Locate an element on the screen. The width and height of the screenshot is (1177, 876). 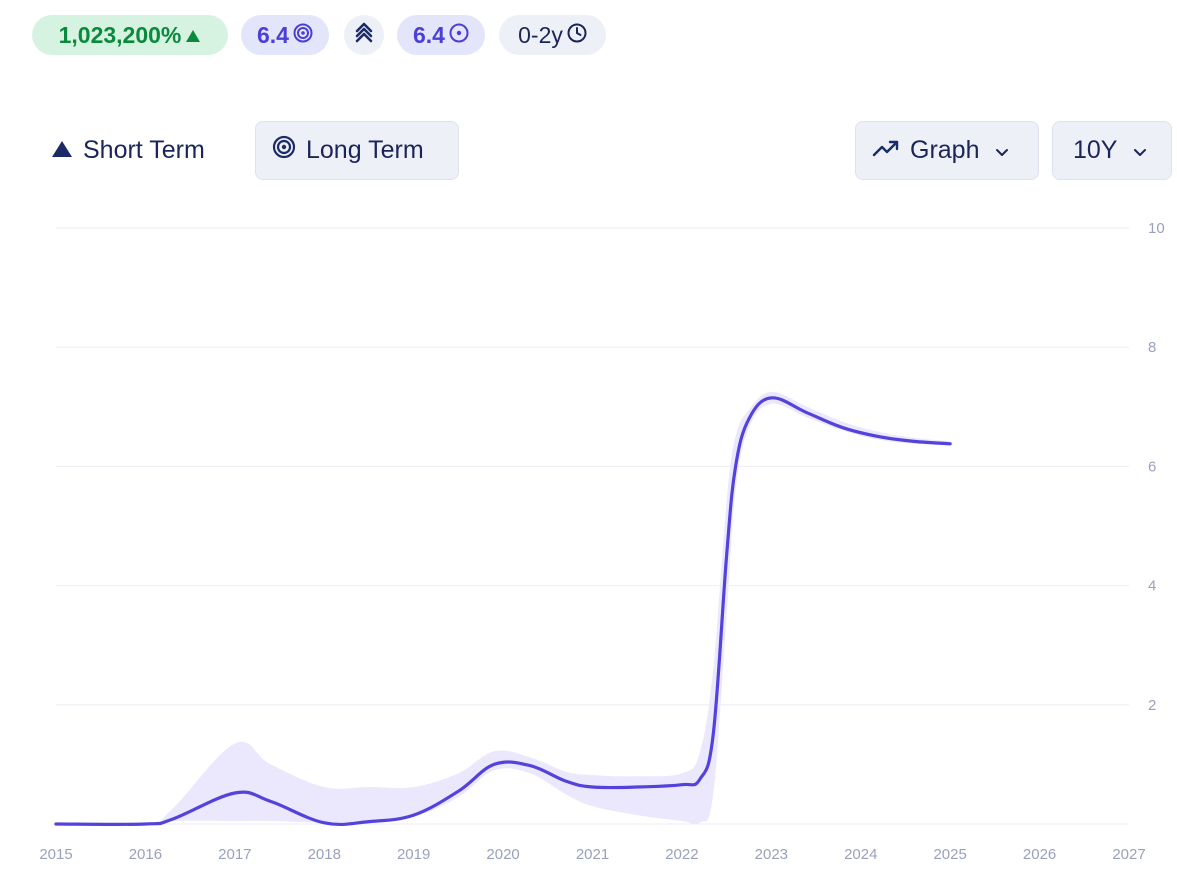
x-tick-label: 2026 is located at coordinates (1039, 854).